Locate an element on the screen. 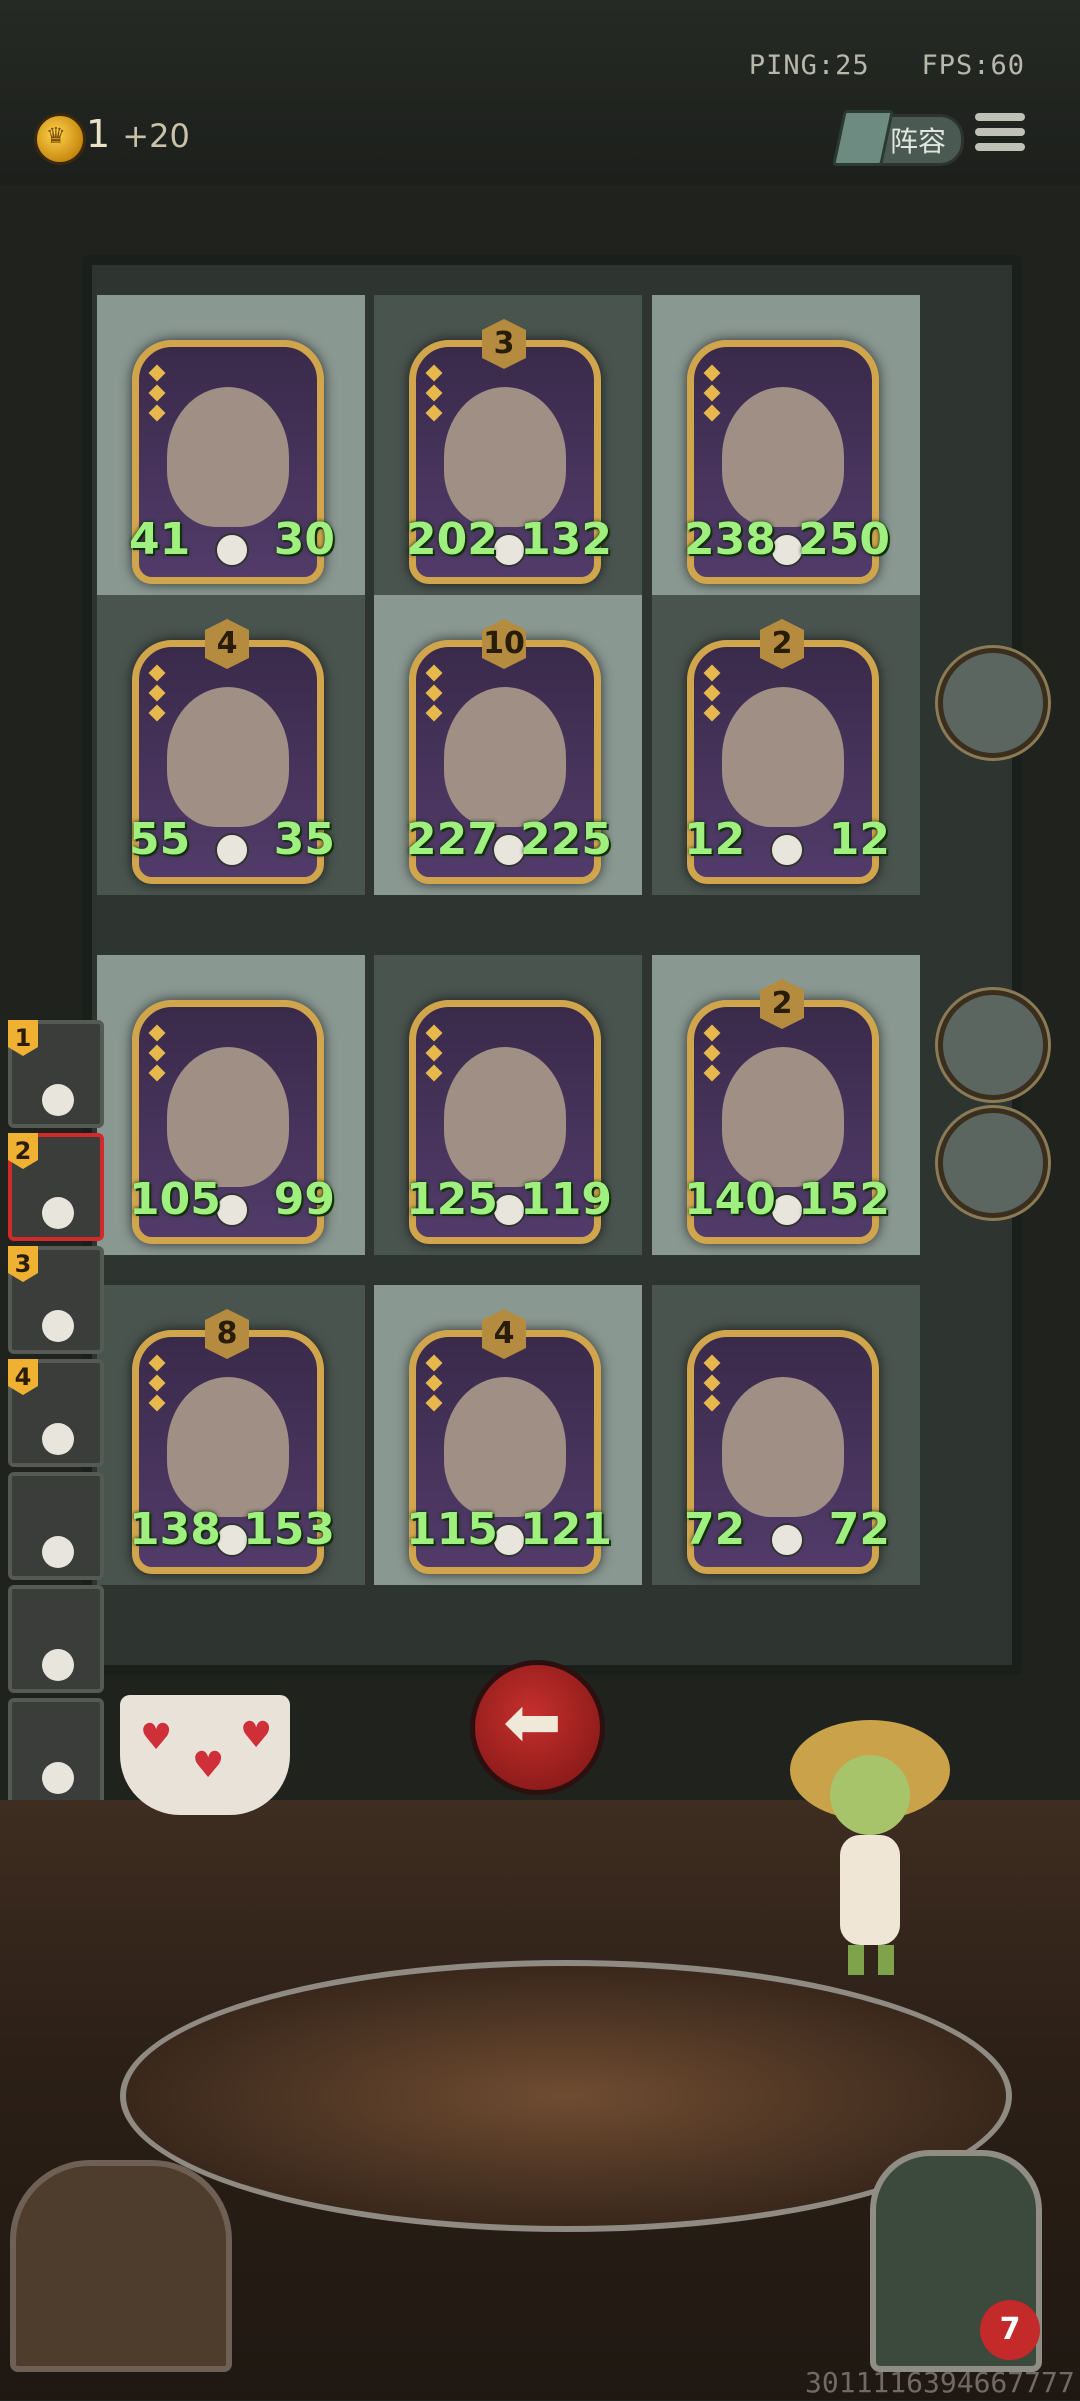  unit-card: 138 153 8 is located at coordinates (232, 1441).